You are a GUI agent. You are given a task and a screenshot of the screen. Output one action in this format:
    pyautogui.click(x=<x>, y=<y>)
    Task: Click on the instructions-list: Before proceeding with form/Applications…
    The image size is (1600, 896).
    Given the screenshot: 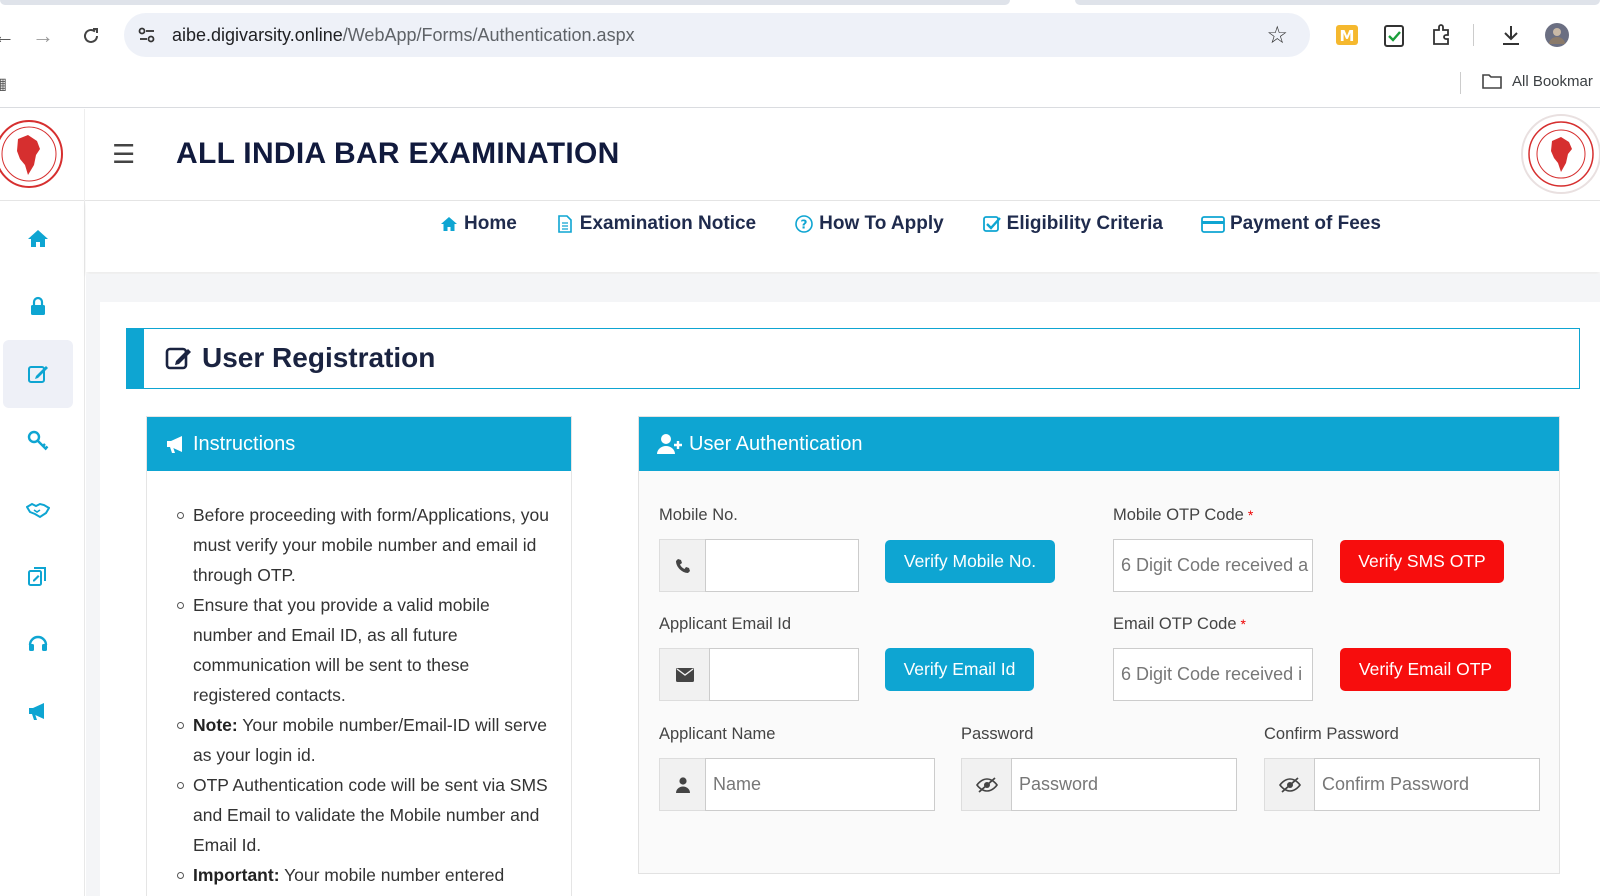 What is the action you would take?
    pyautogui.click(x=359, y=680)
    